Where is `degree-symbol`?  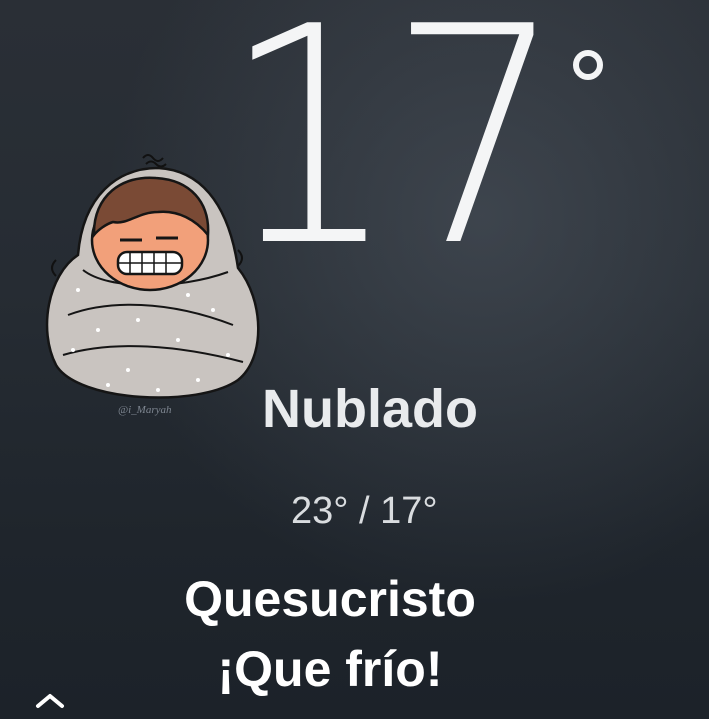 degree-symbol is located at coordinates (588, 65).